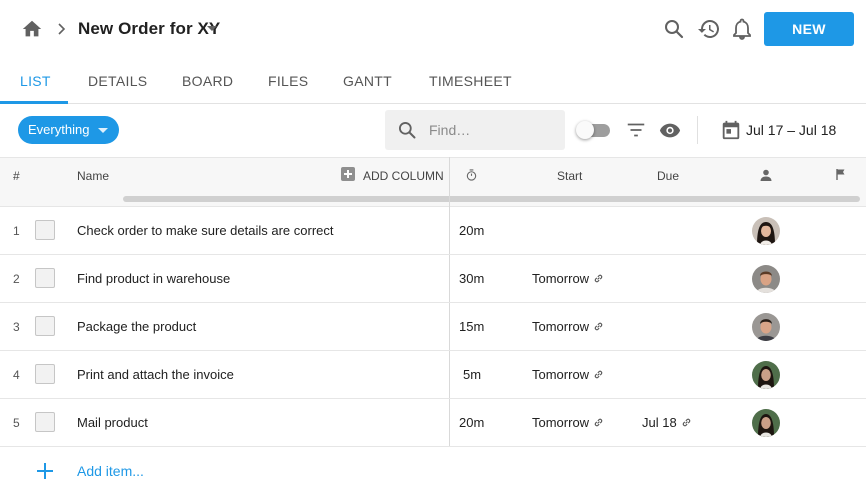  I want to click on table-row: 5 Mail product 20m Tomorrow Jul 18, so click(433, 423).